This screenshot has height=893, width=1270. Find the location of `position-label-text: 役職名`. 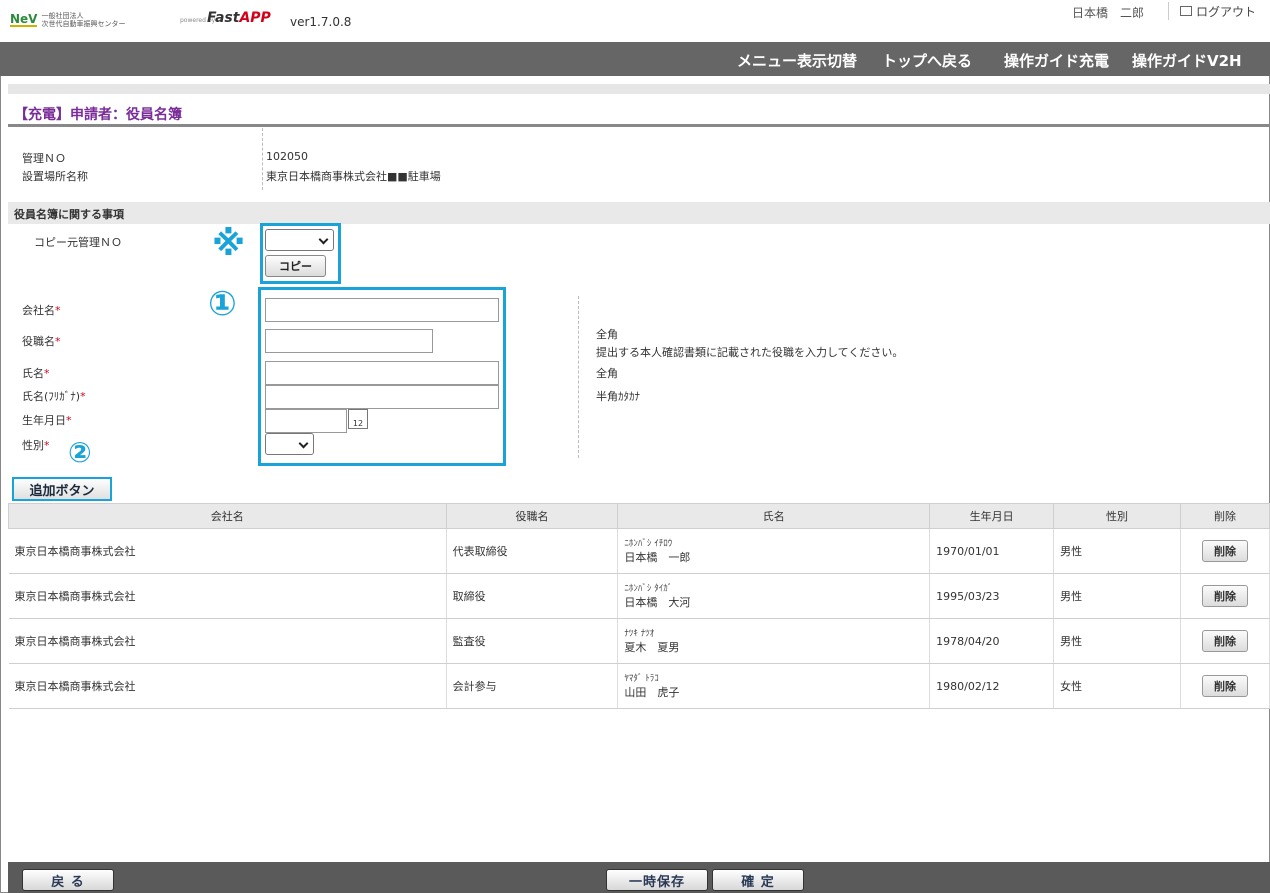

position-label-text: 役職名 is located at coordinates (38, 341).